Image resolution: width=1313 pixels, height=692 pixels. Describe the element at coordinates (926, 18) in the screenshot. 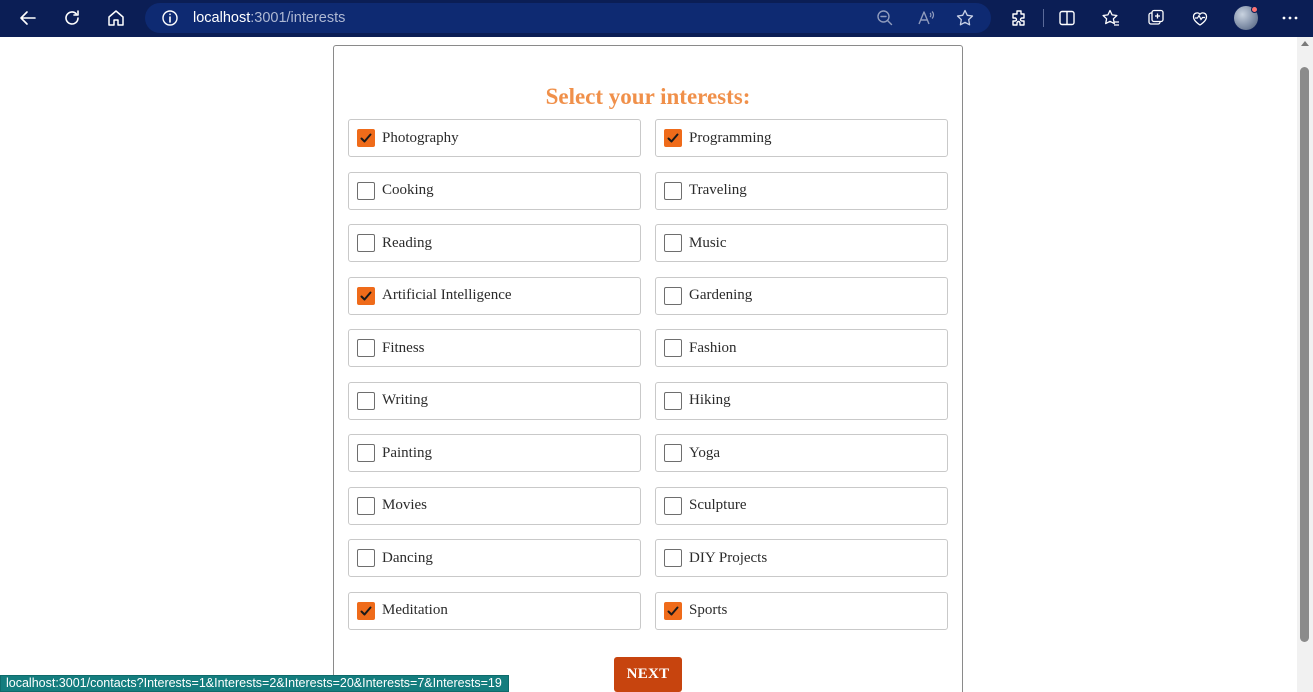

I see `read-aloud-icon` at that location.